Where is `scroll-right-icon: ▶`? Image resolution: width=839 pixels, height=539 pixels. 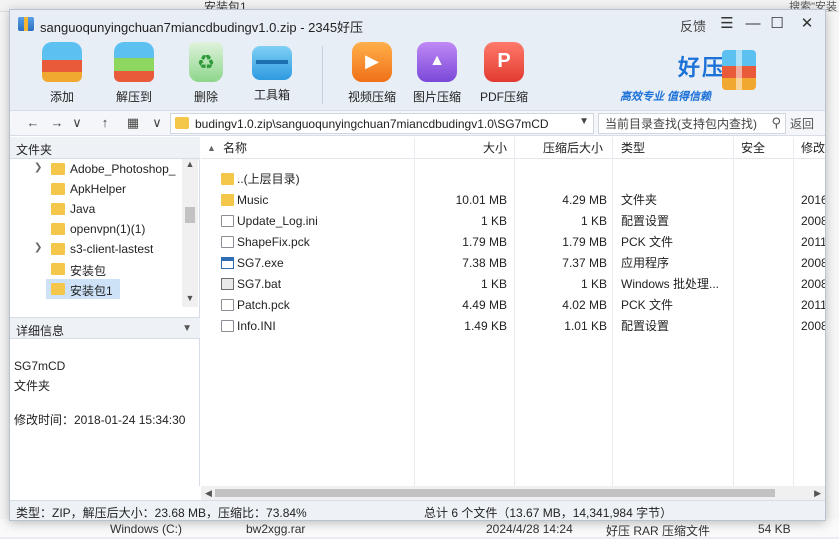
scroll-right-icon: ▶ is located at coordinates (817, 493).